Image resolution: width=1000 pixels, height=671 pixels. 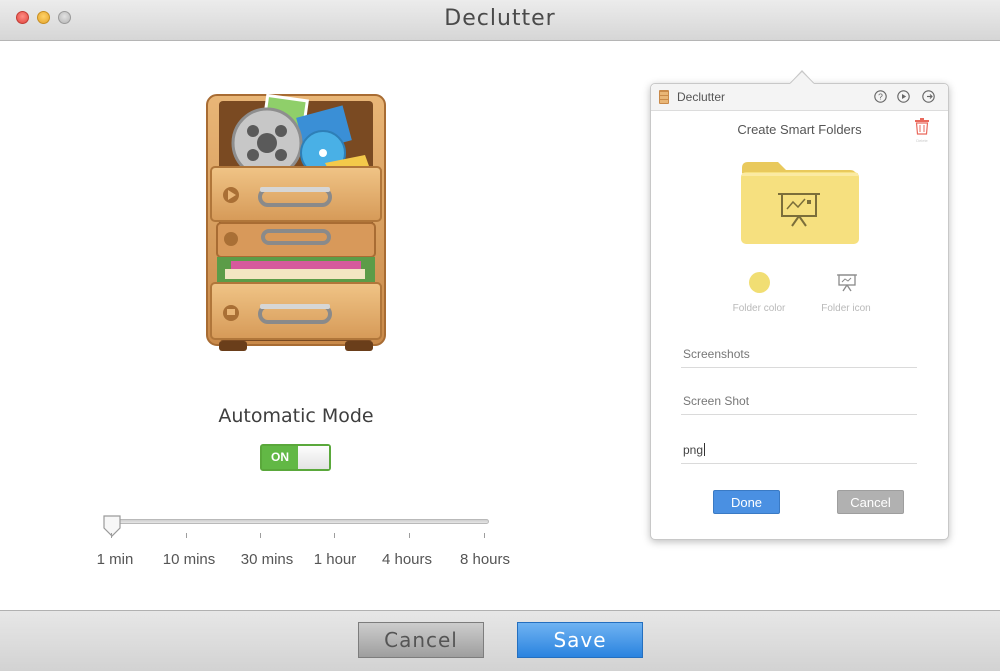 I want to click on extension-value: png, so click(x=693, y=450).